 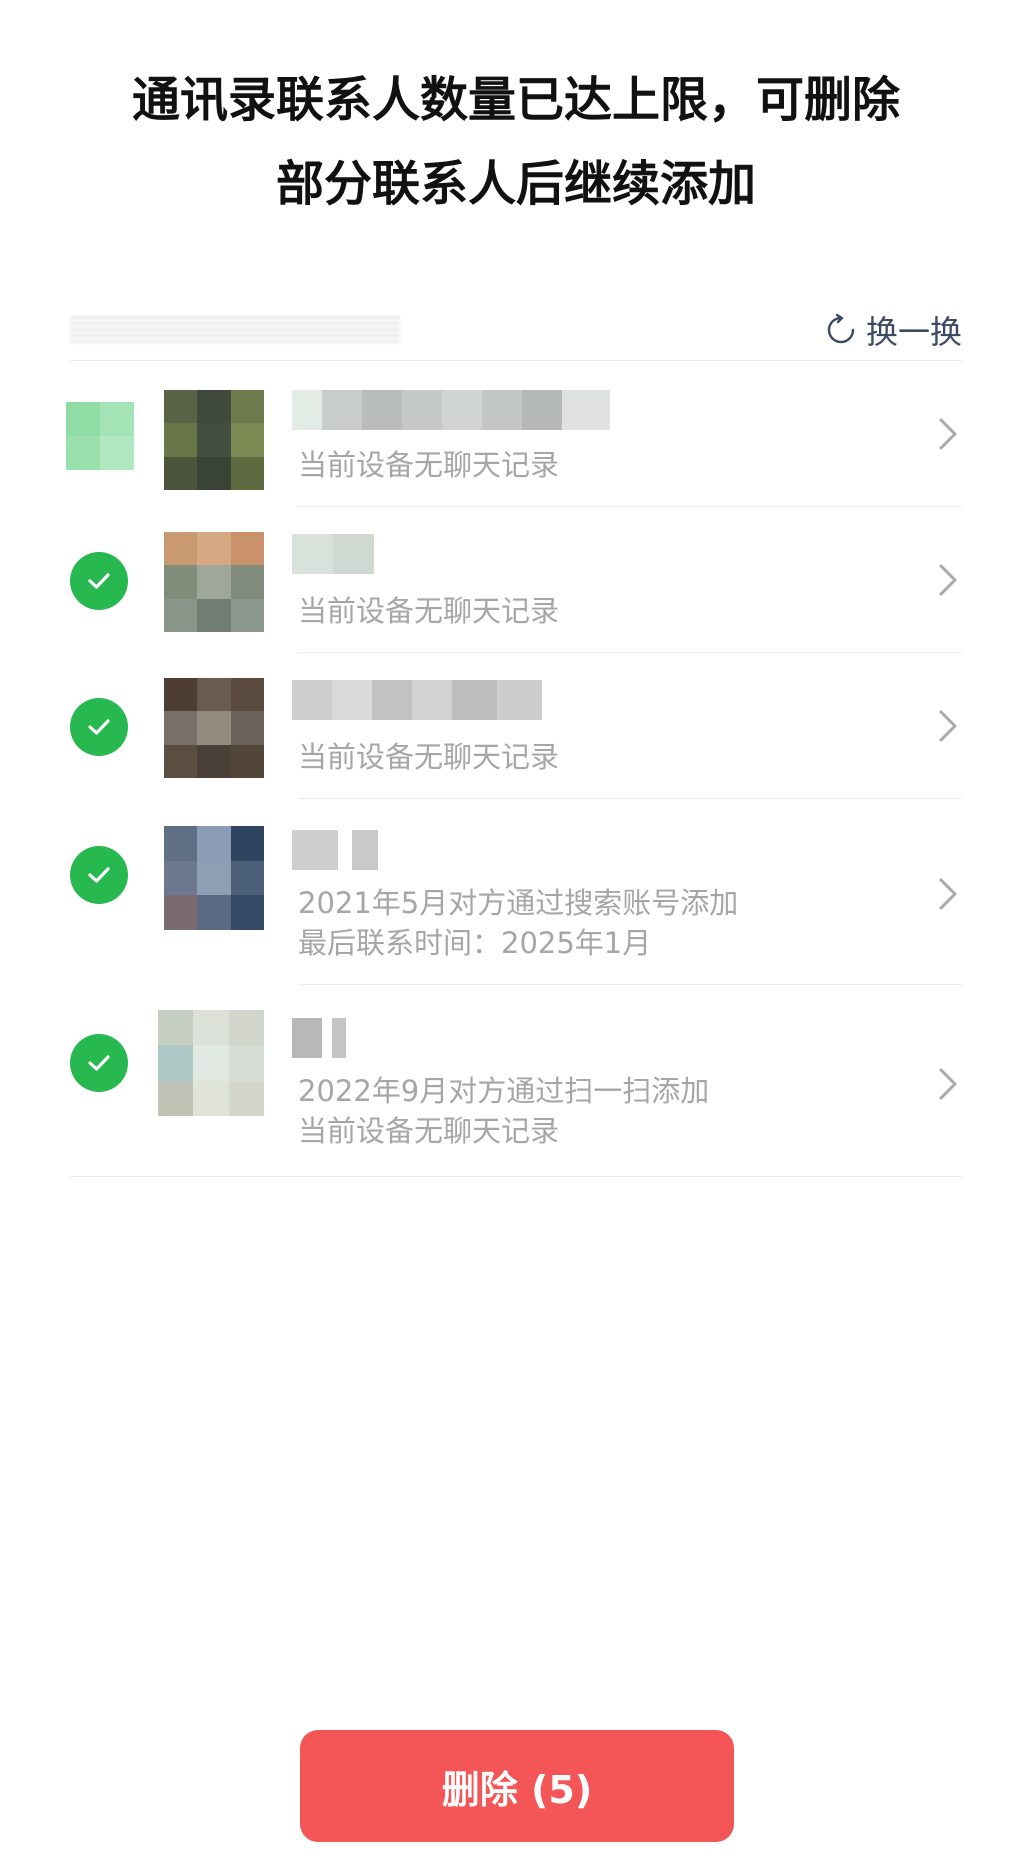 I want to click on refresh-button: 换一换, so click(x=893, y=330).